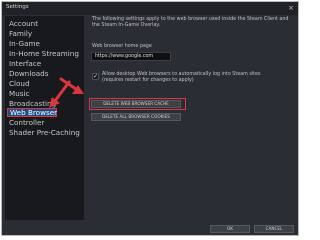 The image size is (320, 240). What do you see at coordinates (122, 46) in the screenshot?
I see `homepage-label: Web browser home page` at bounding box center [122, 46].